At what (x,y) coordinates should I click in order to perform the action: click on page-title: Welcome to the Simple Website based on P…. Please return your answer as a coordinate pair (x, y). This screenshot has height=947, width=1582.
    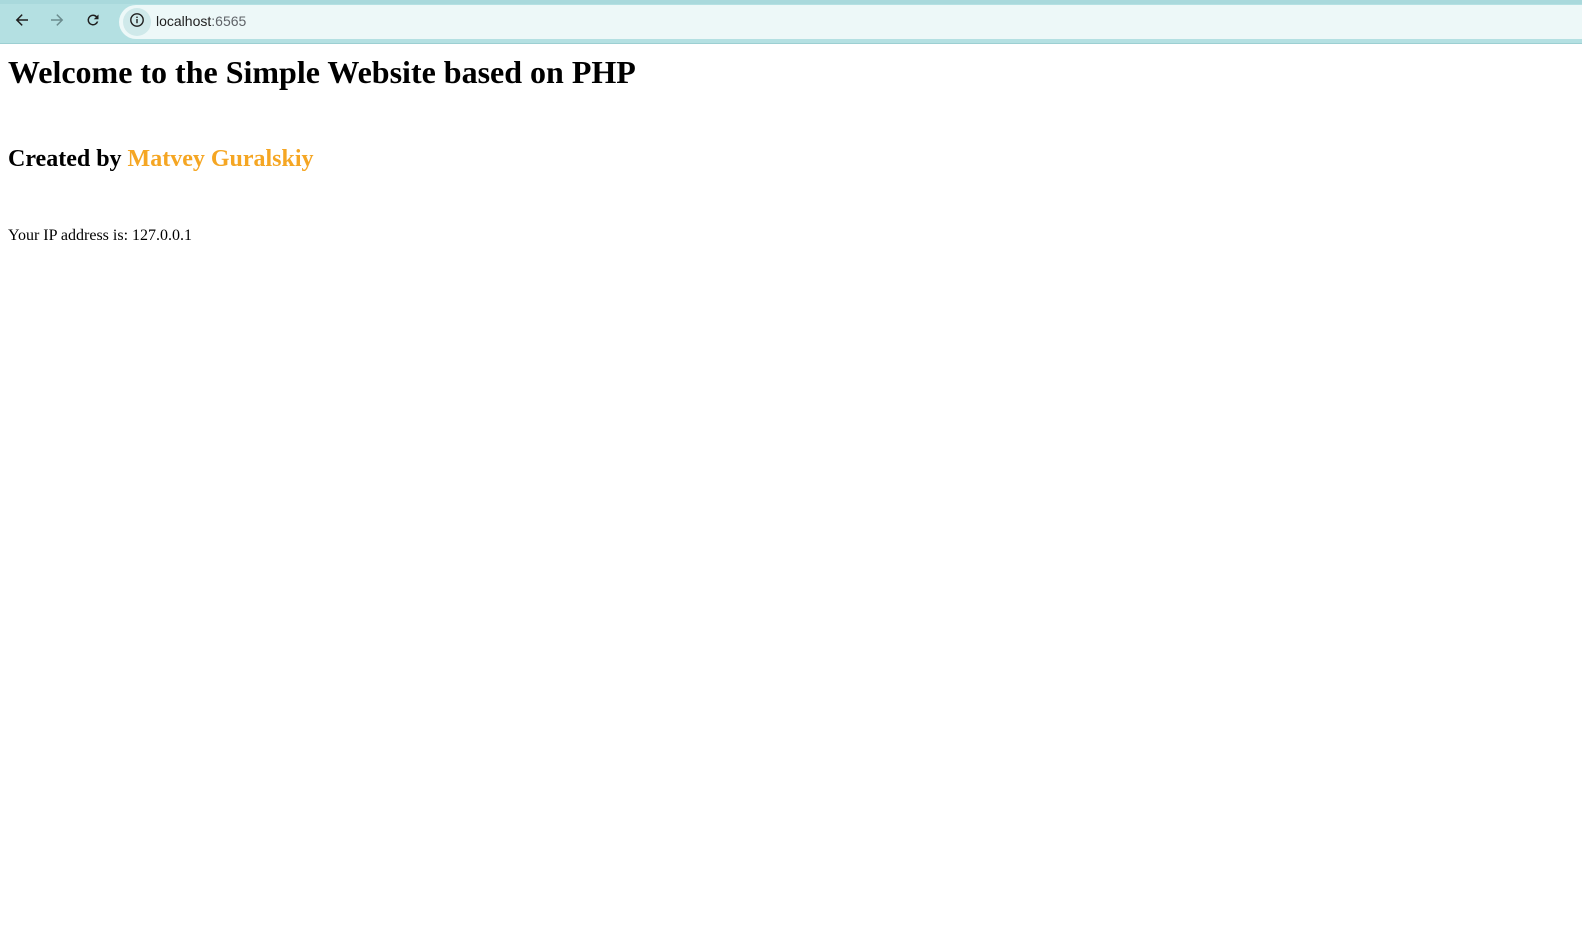
    Looking at the image, I should click on (322, 72).